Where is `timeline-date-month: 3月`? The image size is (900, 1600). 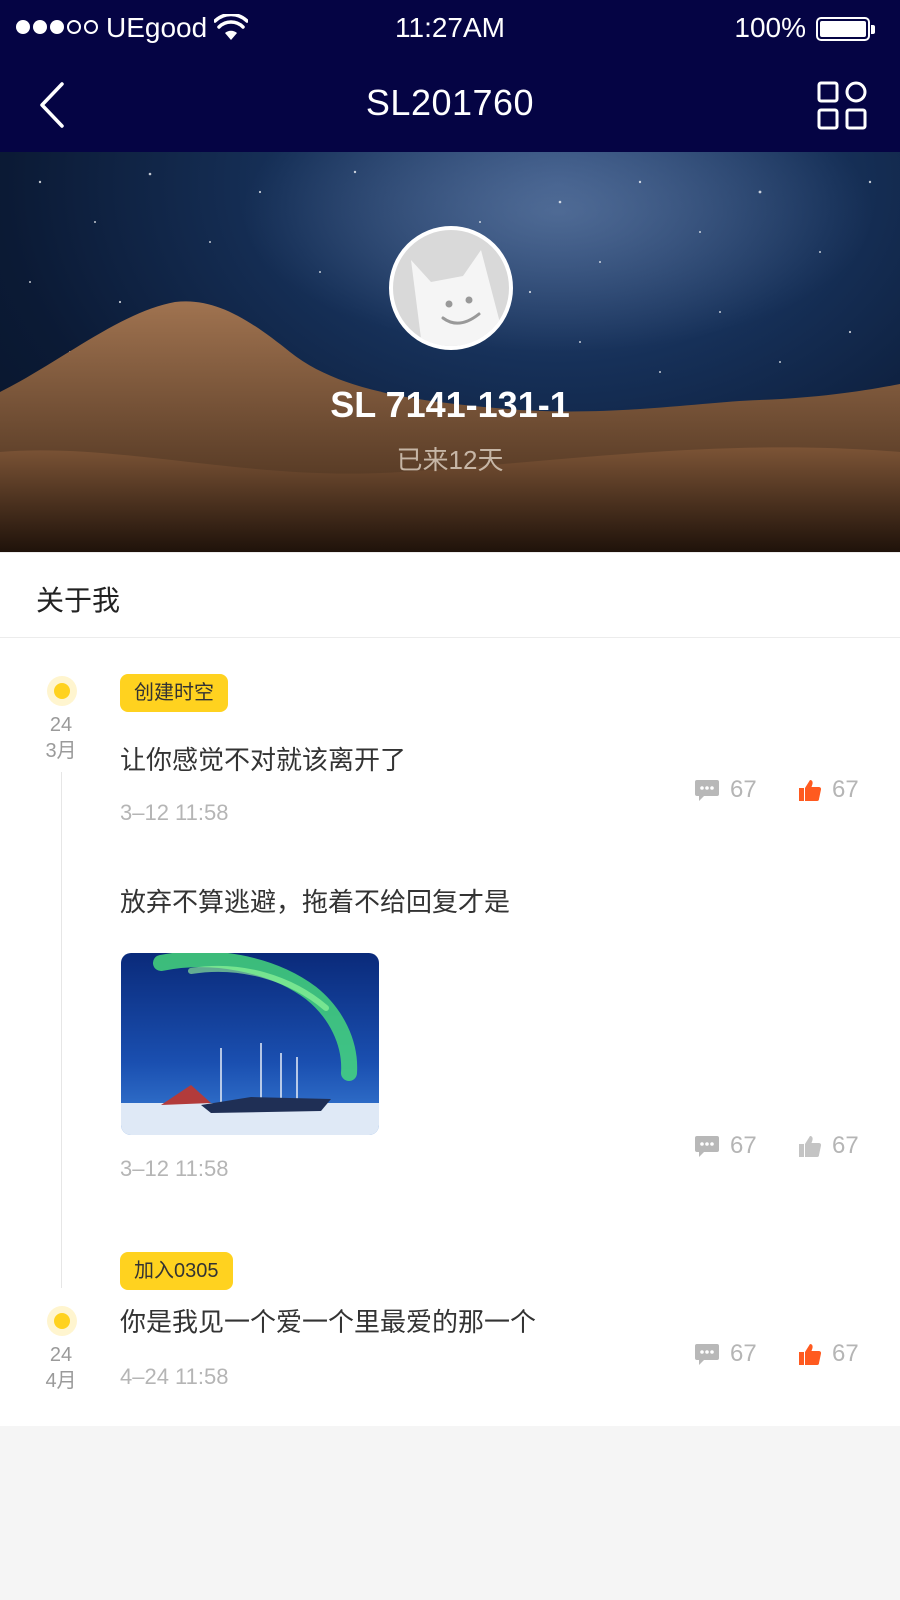
timeline-date-month: 3月 is located at coordinates (61, 751).